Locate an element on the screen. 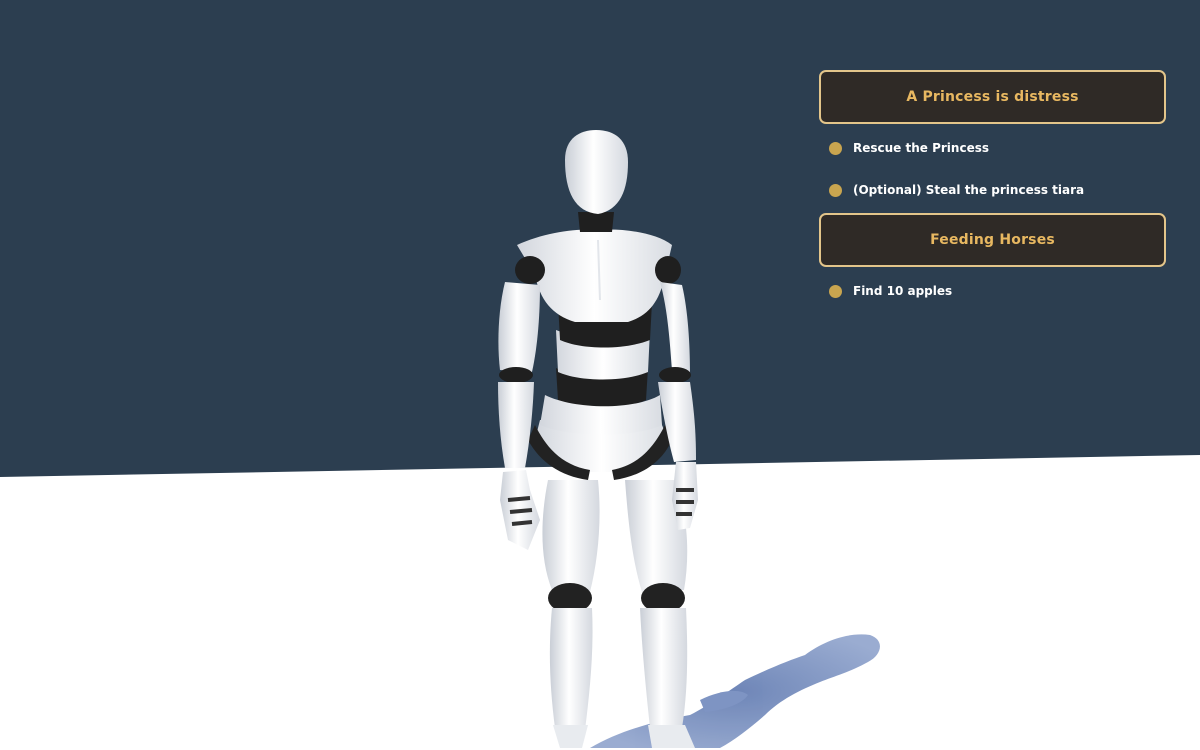 Image resolution: width=1200 pixels, height=750 pixels. quest-objective: Rescue the Princess is located at coordinates (992, 148).